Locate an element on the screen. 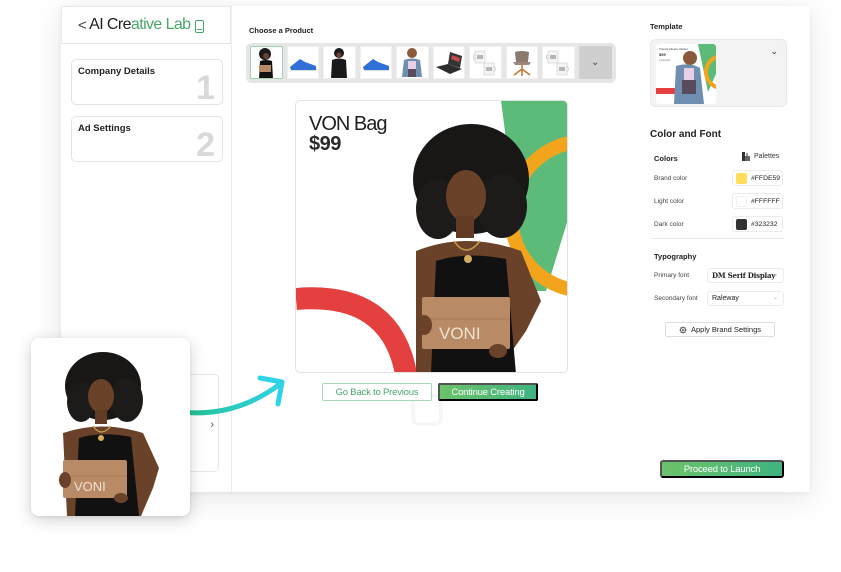 This screenshot has height=572, width=841. product-thumb-black-jacket is located at coordinates (339, 62).